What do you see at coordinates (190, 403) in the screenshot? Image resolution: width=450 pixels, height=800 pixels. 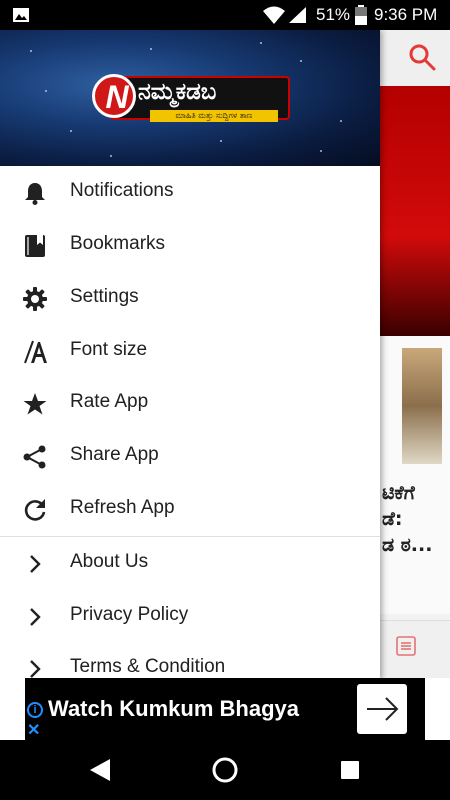 I see `menu-item-rate-app: Rate App` at bounding box center [190, 403].